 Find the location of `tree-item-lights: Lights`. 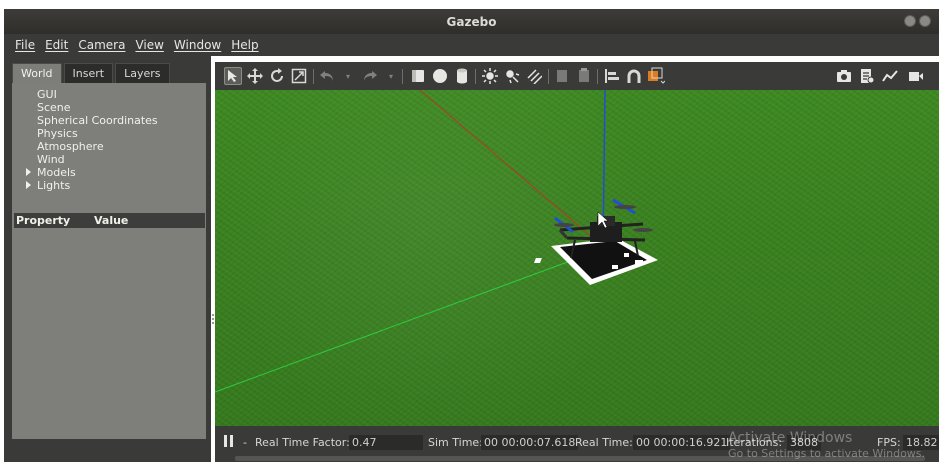

tree-item-lights: Lights is located at coordinates (48, 185).